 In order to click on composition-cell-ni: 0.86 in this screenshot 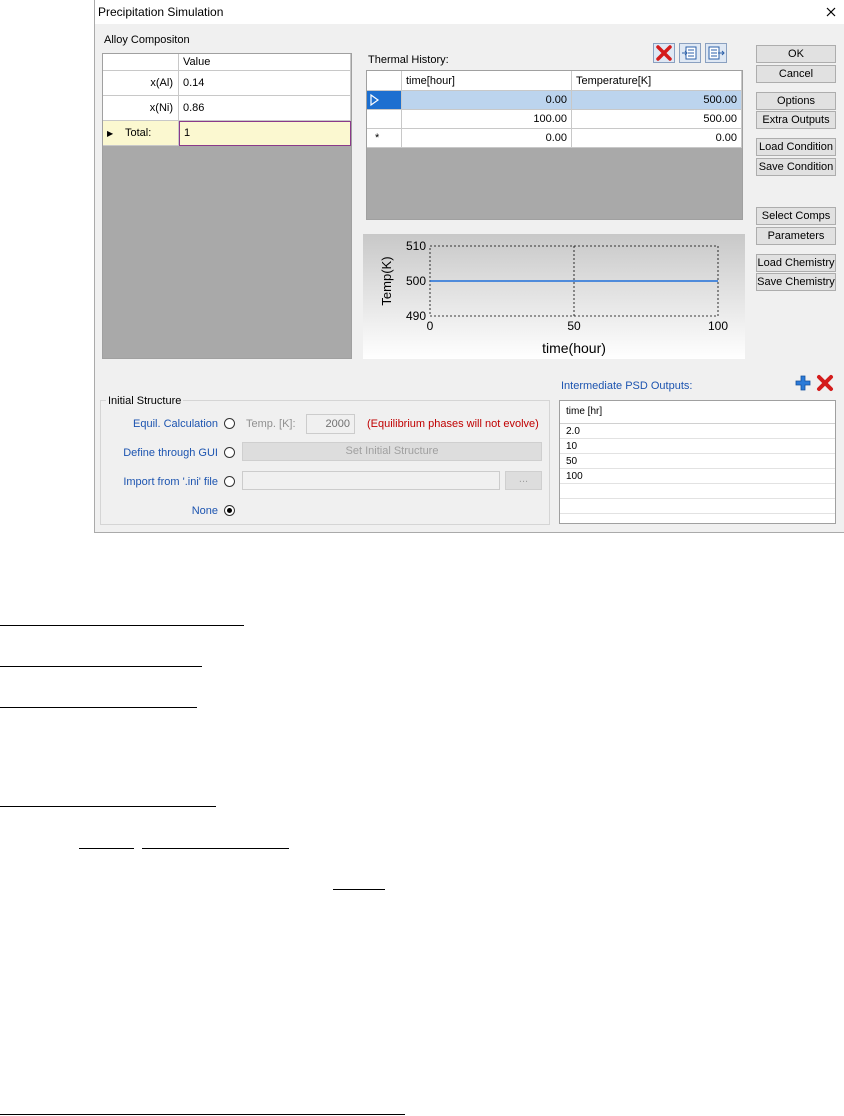, I will do `click(265, 108)`.